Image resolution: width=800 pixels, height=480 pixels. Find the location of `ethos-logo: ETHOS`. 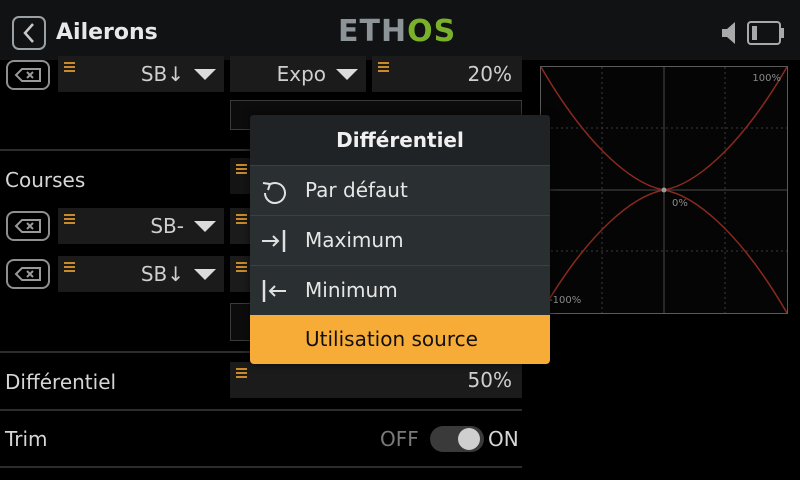

ethos-logo: ETHOS is located at coordinates (397, 31).